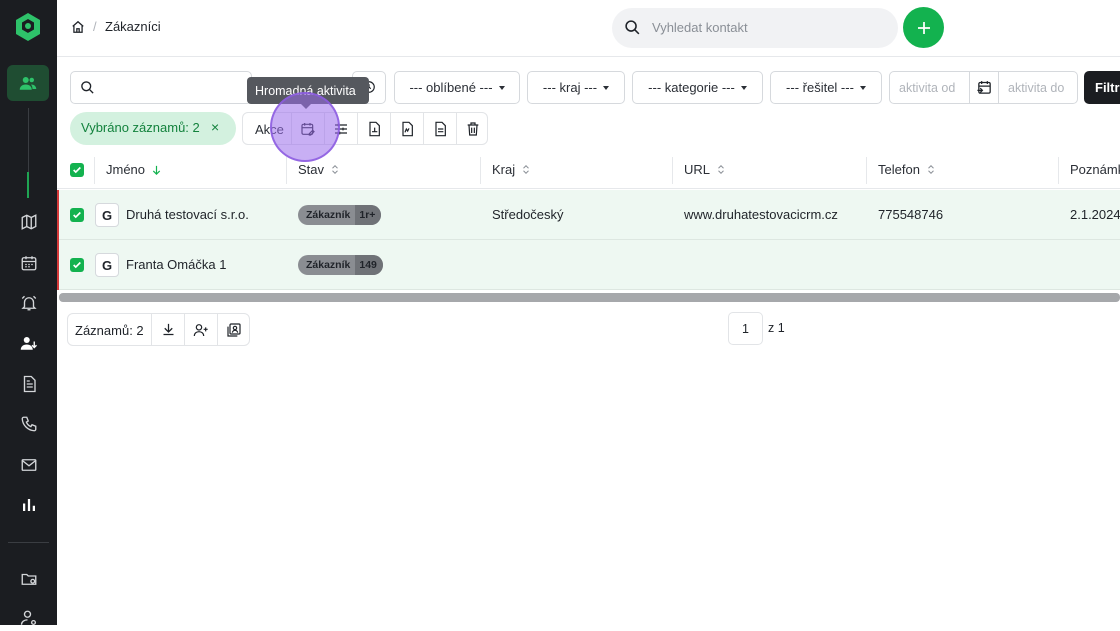 This screenshot has height=631, width=1120. I want to click on sidebar-item-calendar, so click(29, 263).